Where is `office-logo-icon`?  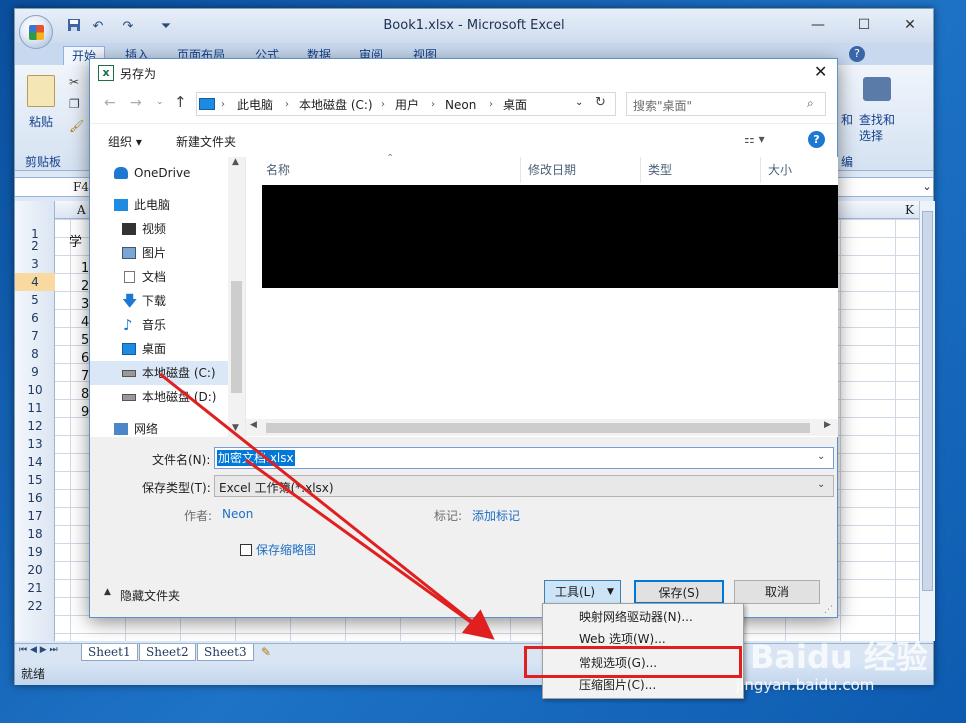
office-logo-icon is located at coordinates (36, 32).